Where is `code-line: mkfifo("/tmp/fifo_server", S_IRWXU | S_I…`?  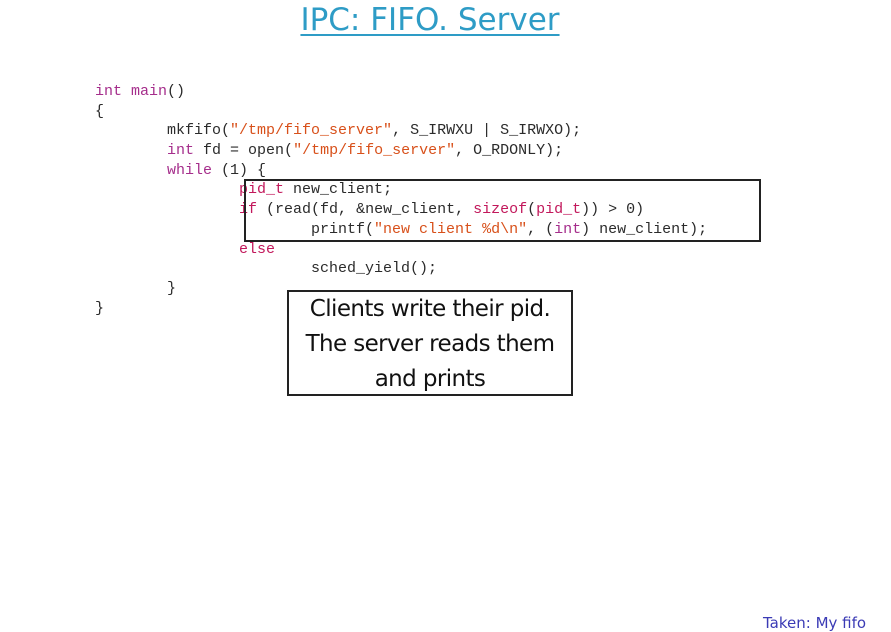
code-line: mkfifo("/tmp/fifo_server", S_IRWXU | S_I… is located at coordinates (401, 131).